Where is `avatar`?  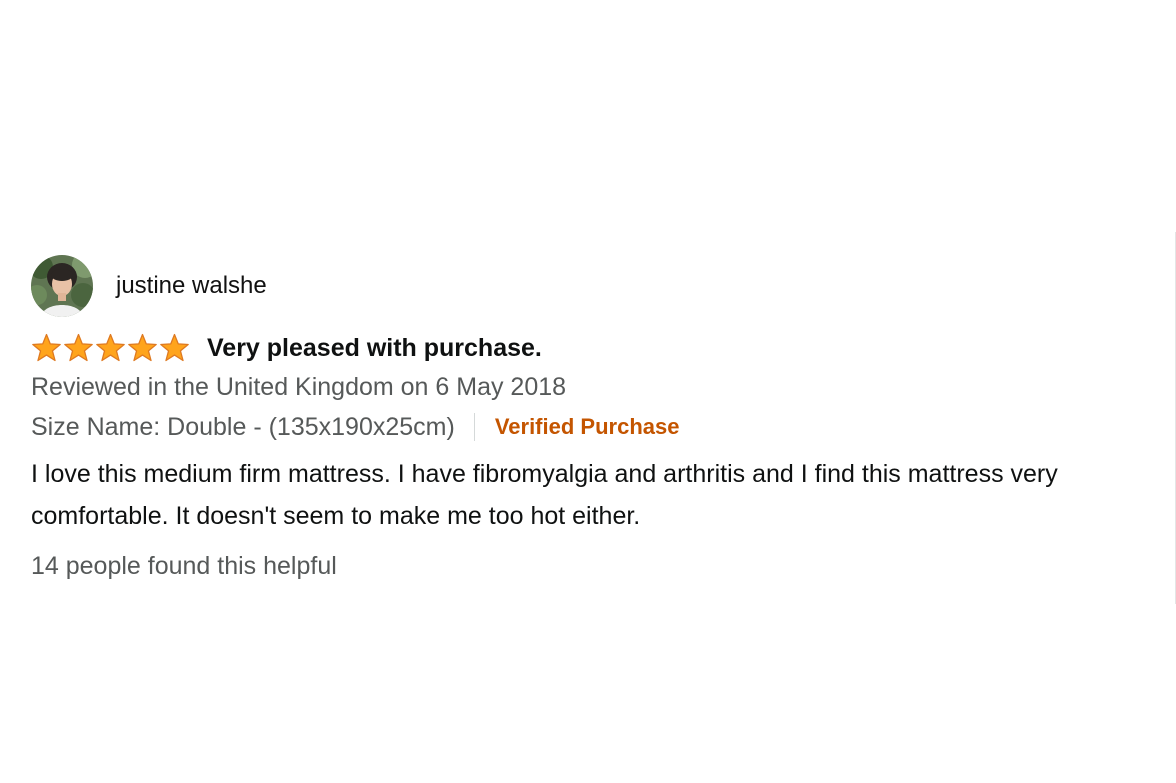 avatar is located at coordinates (62, 286).